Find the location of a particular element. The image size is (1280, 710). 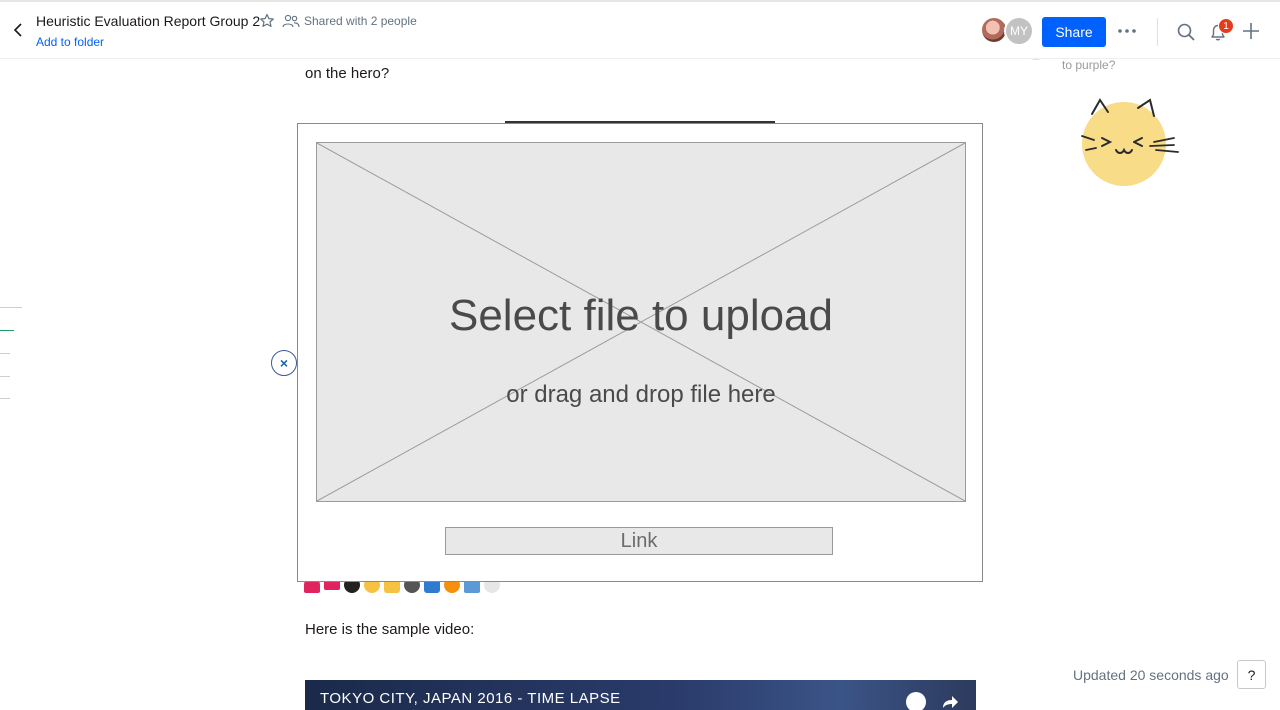

share-button: Share is located at coordinates (1074, 32).